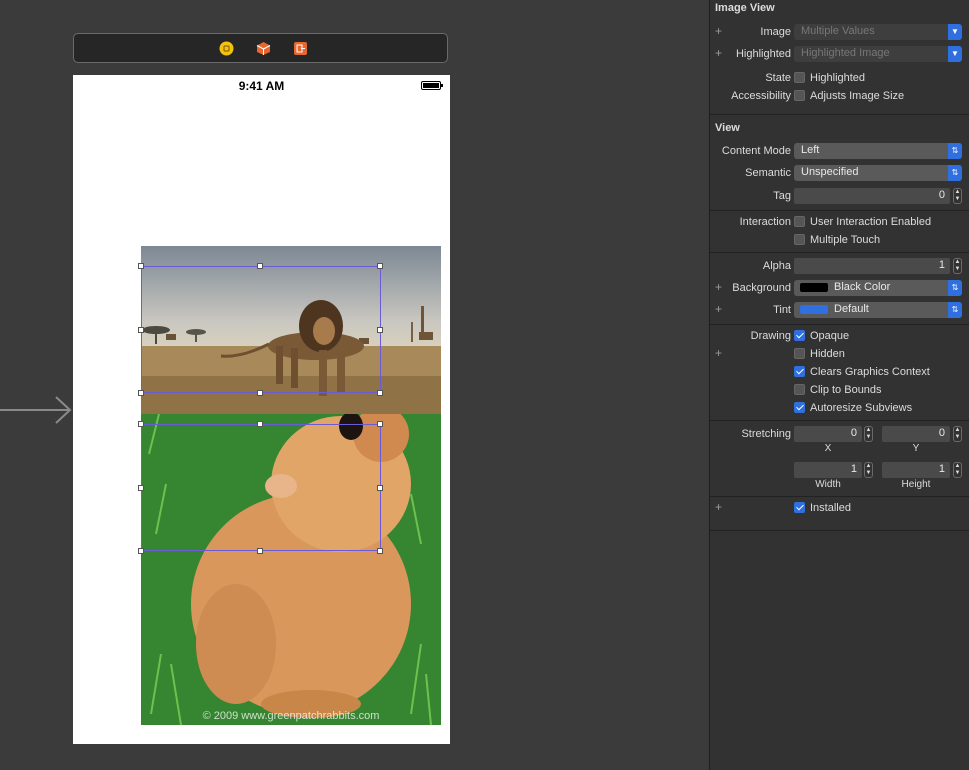  Describe the element at coordinates (828, 484) in the screenshot. I see `stretch-width-caption: Width` at that location.